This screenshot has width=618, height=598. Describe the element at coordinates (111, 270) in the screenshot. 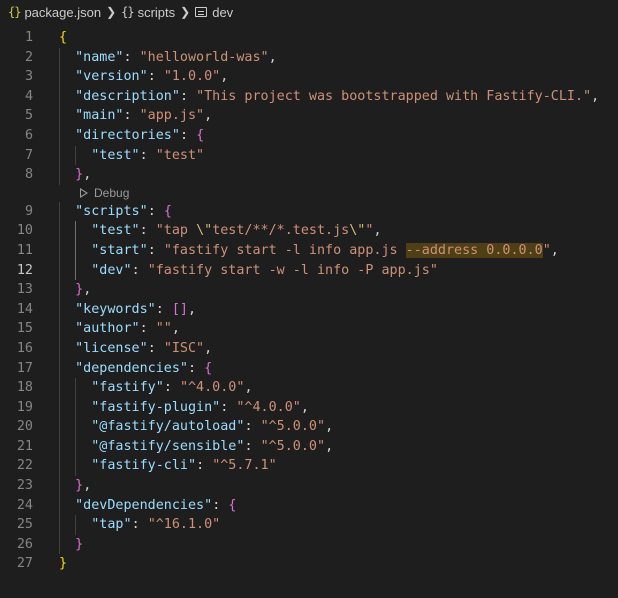

I see `code-token: "dev"` at that location.